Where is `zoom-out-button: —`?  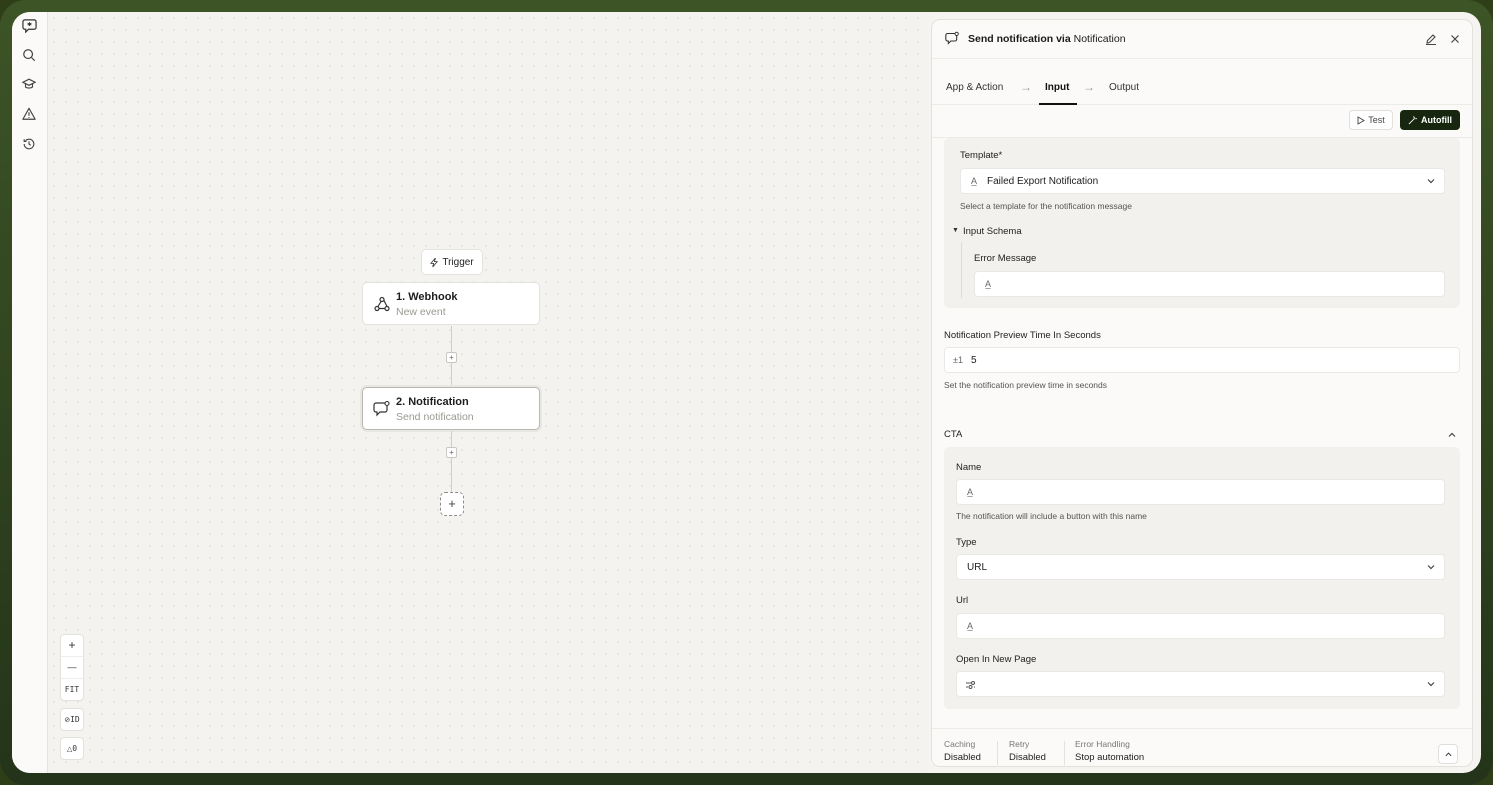 zoom-out-button: — is located at coordinates (72, 667).